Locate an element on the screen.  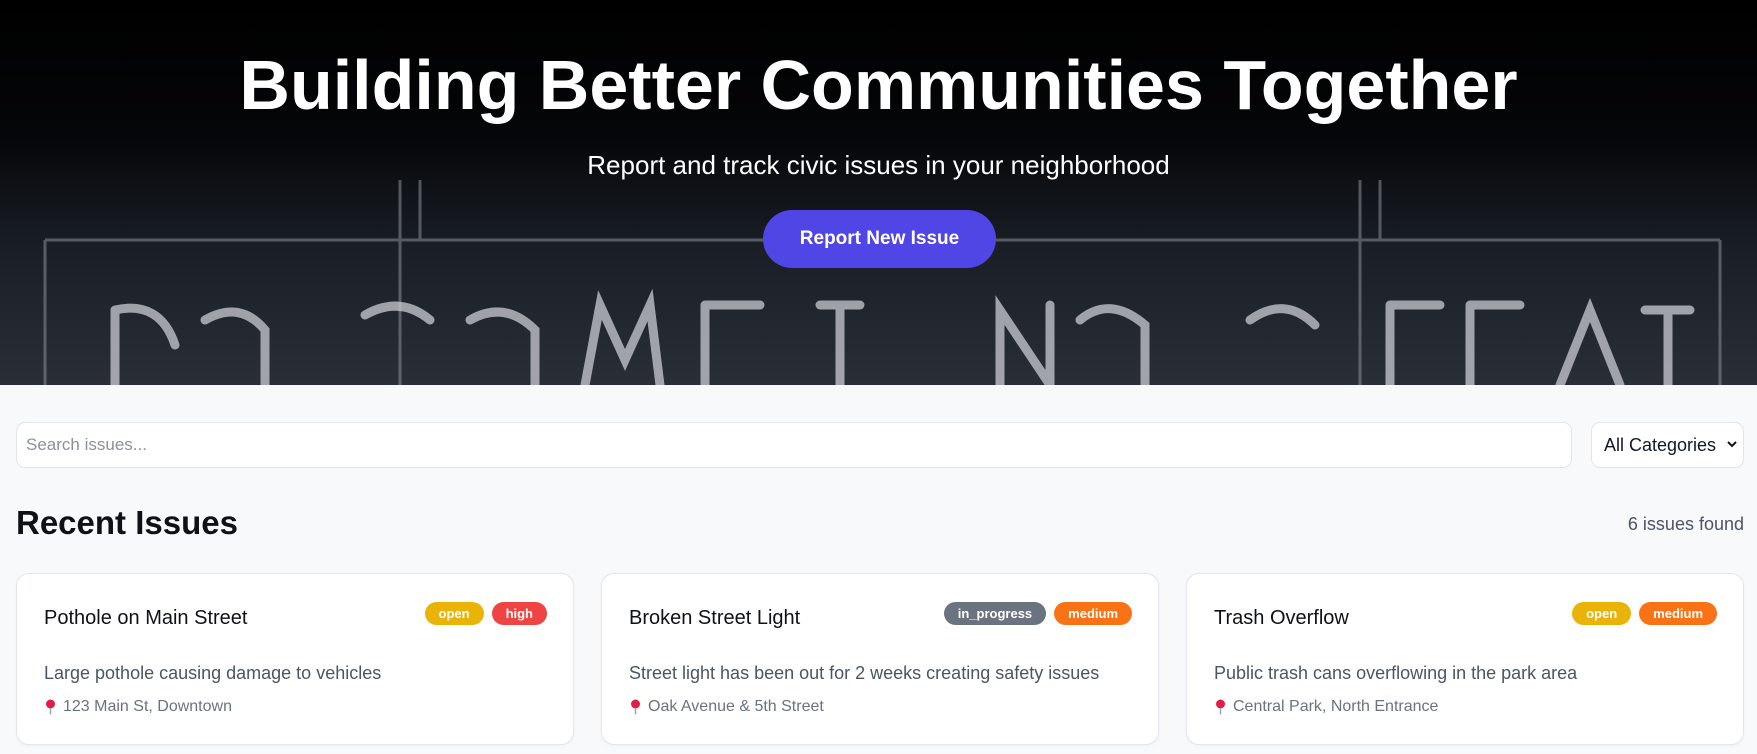
issue-location-text: Oak Avenue & 5th Street is located at coordinates (736, 706).